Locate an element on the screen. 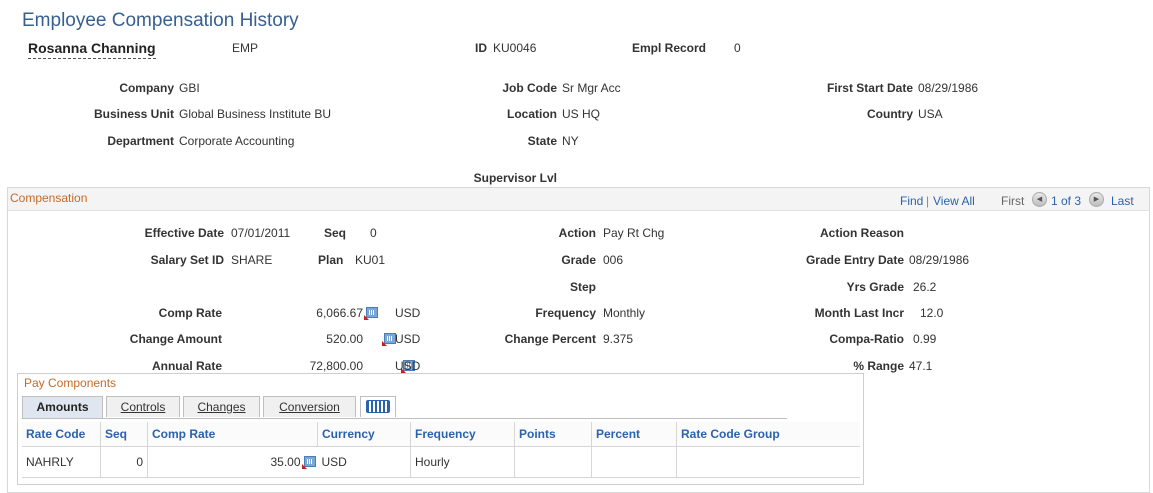  cell-rate-code: NAHRLY is located at coordinates (61, 462).